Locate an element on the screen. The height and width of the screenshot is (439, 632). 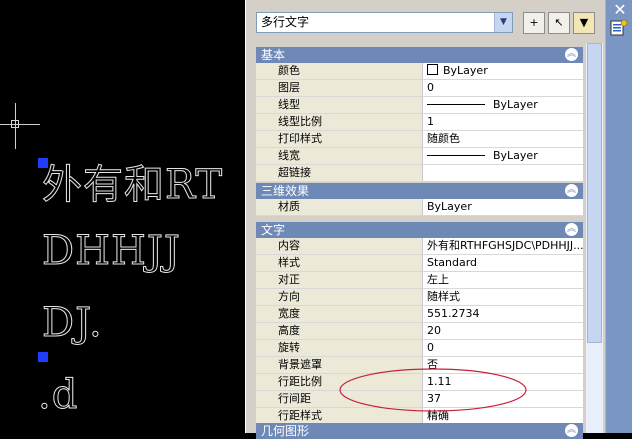
palette-scrollbar is located at coordinates (594, 238).